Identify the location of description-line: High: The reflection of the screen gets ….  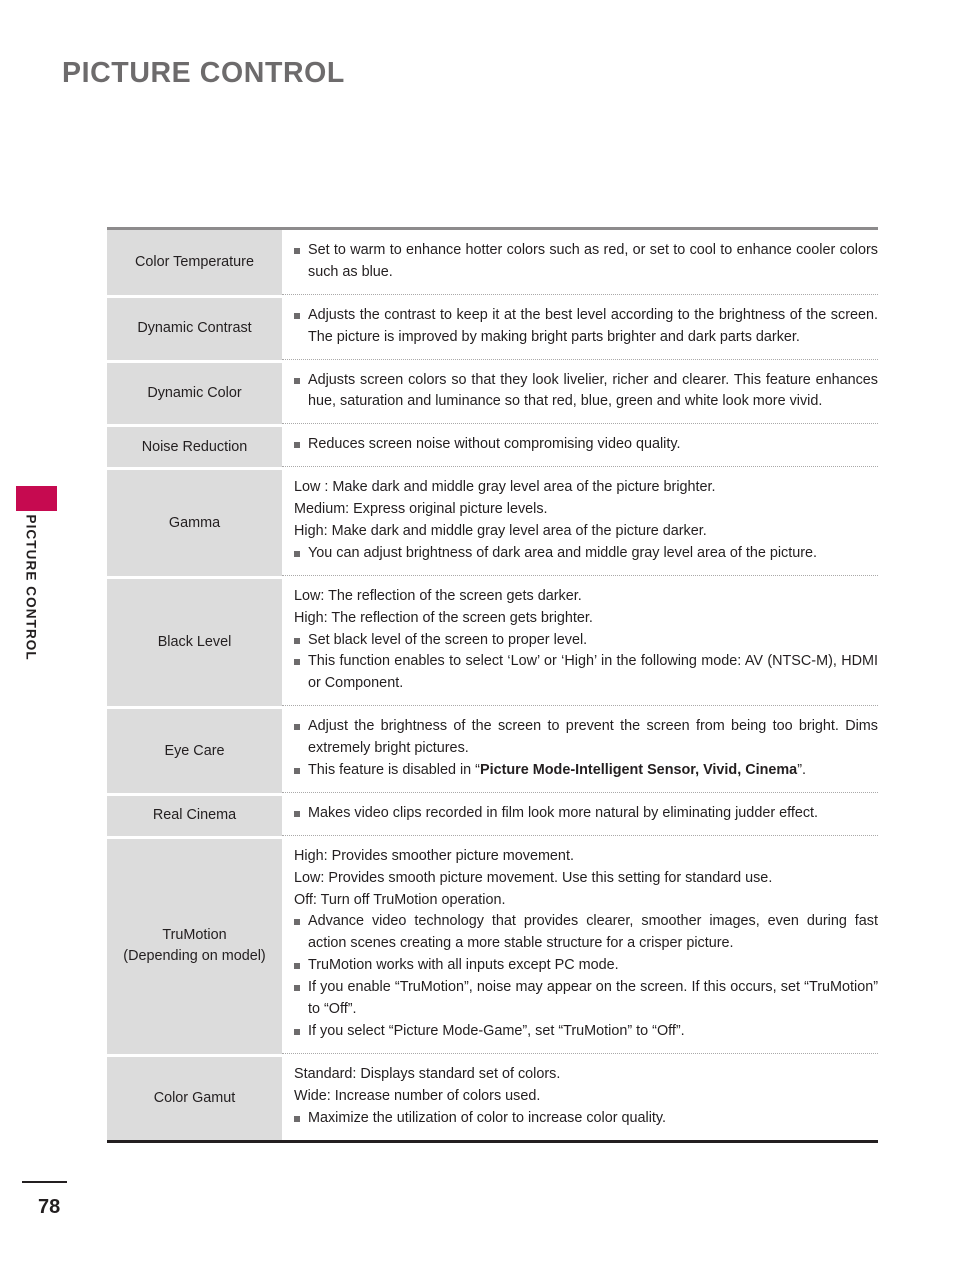
(443, 617).